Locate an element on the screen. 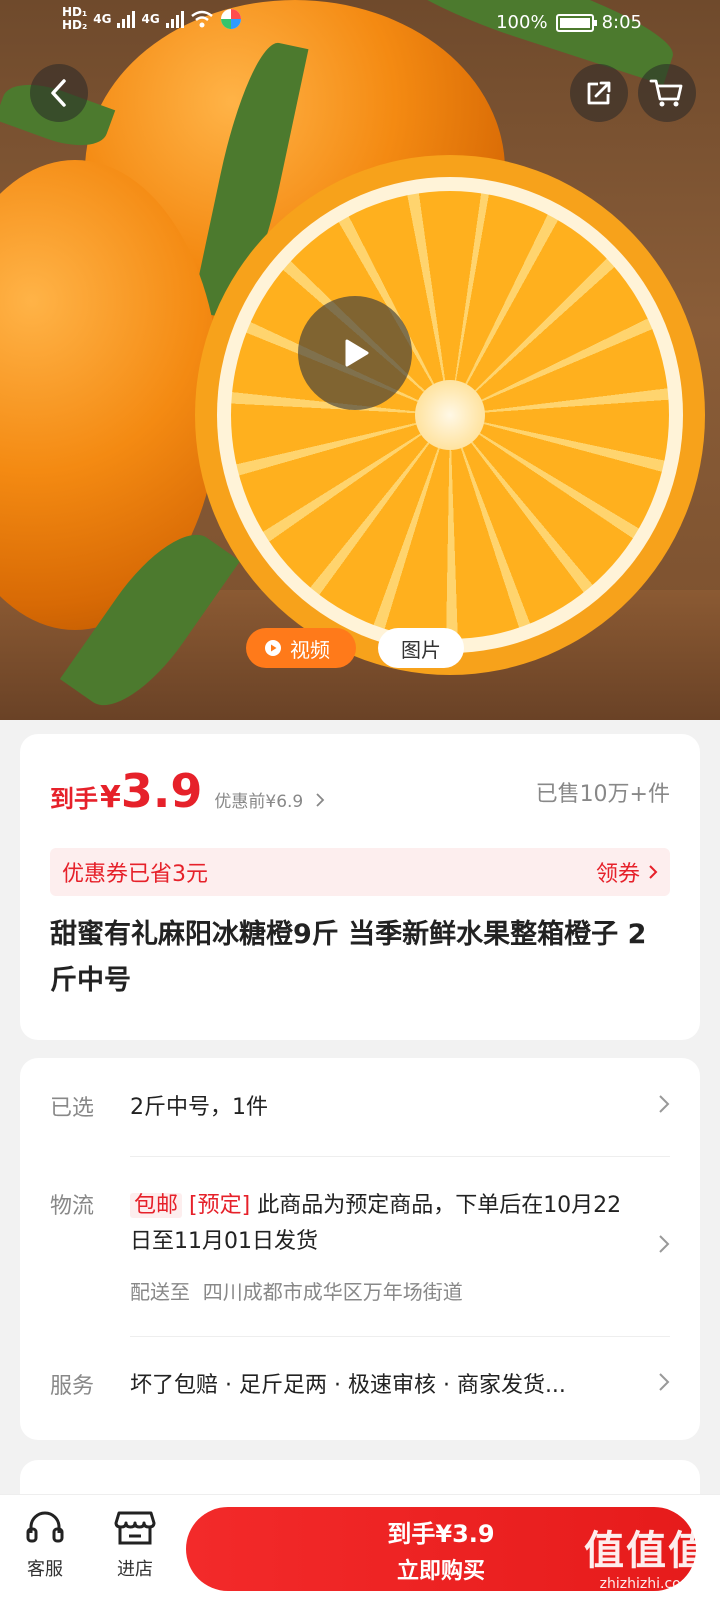 This screenshot has width=720, height=1600. price-row: 到手 ¥ 3.9 优惠前¥6.9 is located at coordinates (187, 791).